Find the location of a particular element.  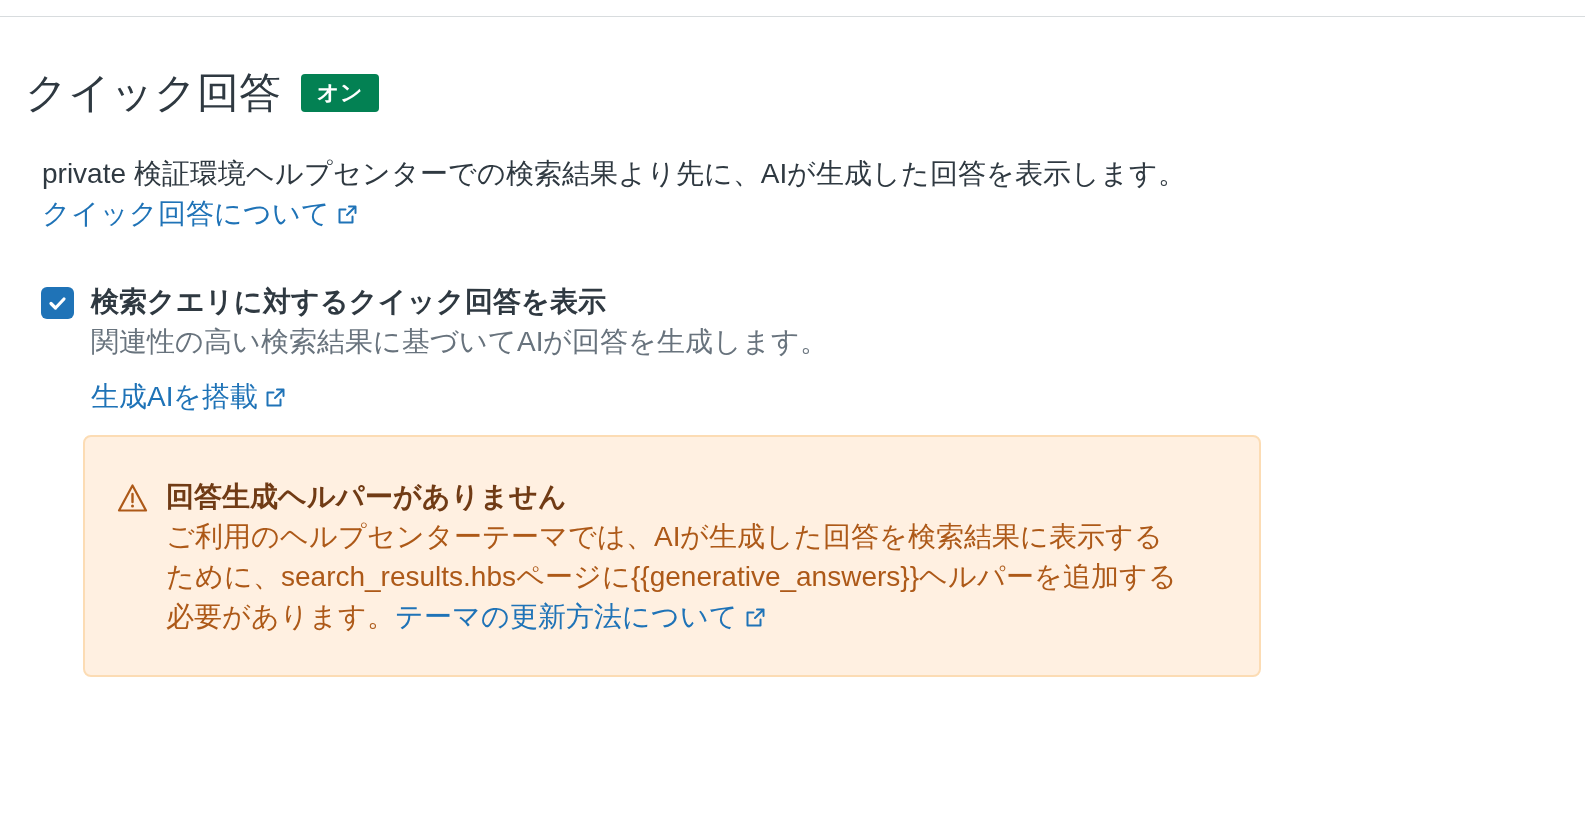

page-title: クイック回答 is located at coordinates (153, 93).